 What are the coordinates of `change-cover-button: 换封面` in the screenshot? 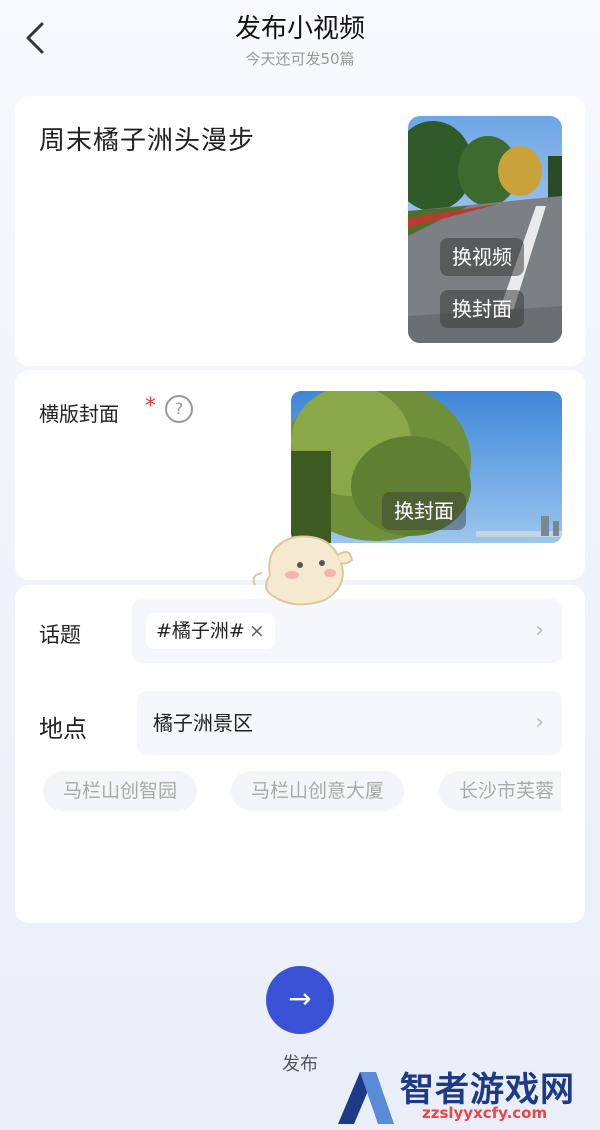 It's located at (482, 309).